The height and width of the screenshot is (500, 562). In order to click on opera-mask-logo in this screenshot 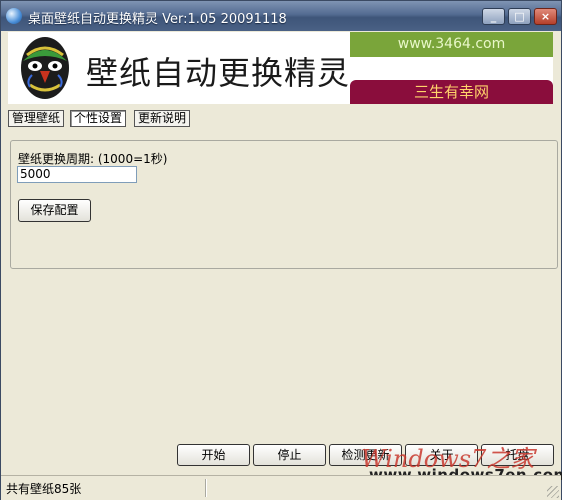, I will do `click(45, 68)`.